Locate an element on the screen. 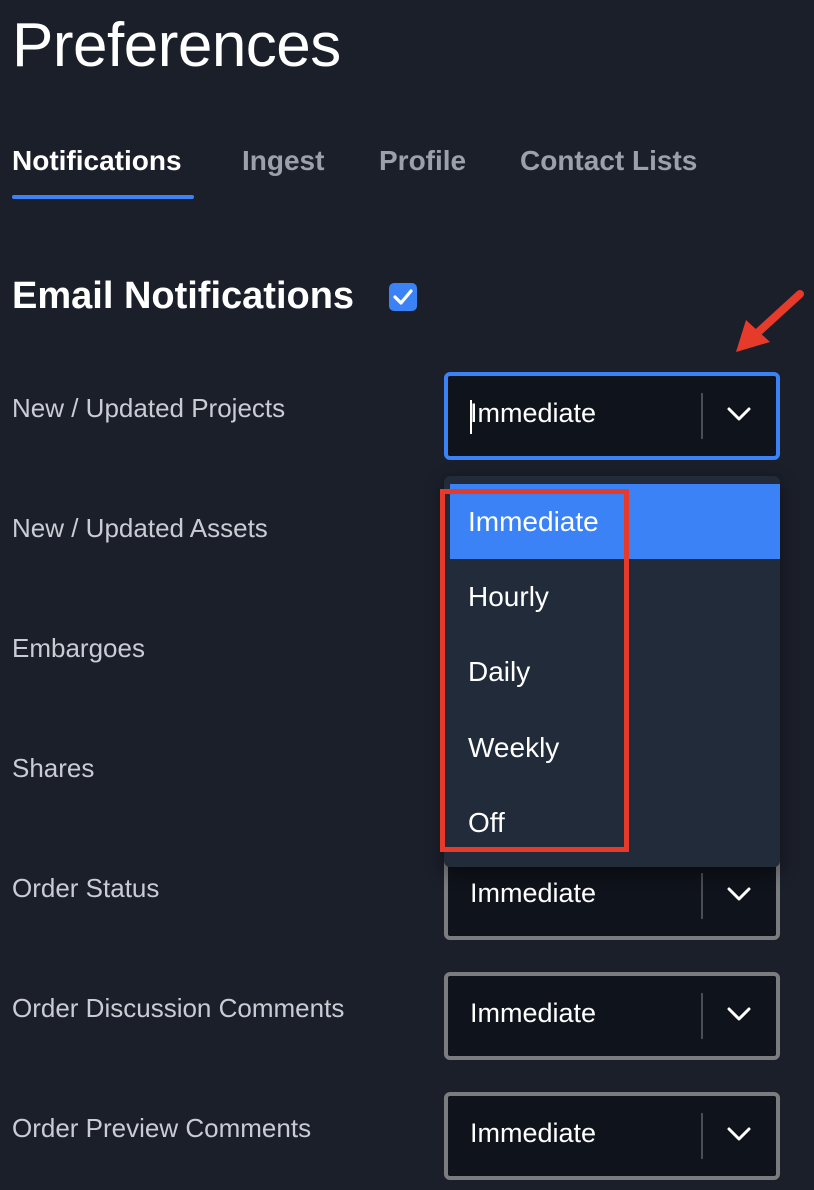 The height and width of the screenshot is (1190, 814). row-label-new-updated-projects: New / Updated Projects is located at coordinates (149, 408).